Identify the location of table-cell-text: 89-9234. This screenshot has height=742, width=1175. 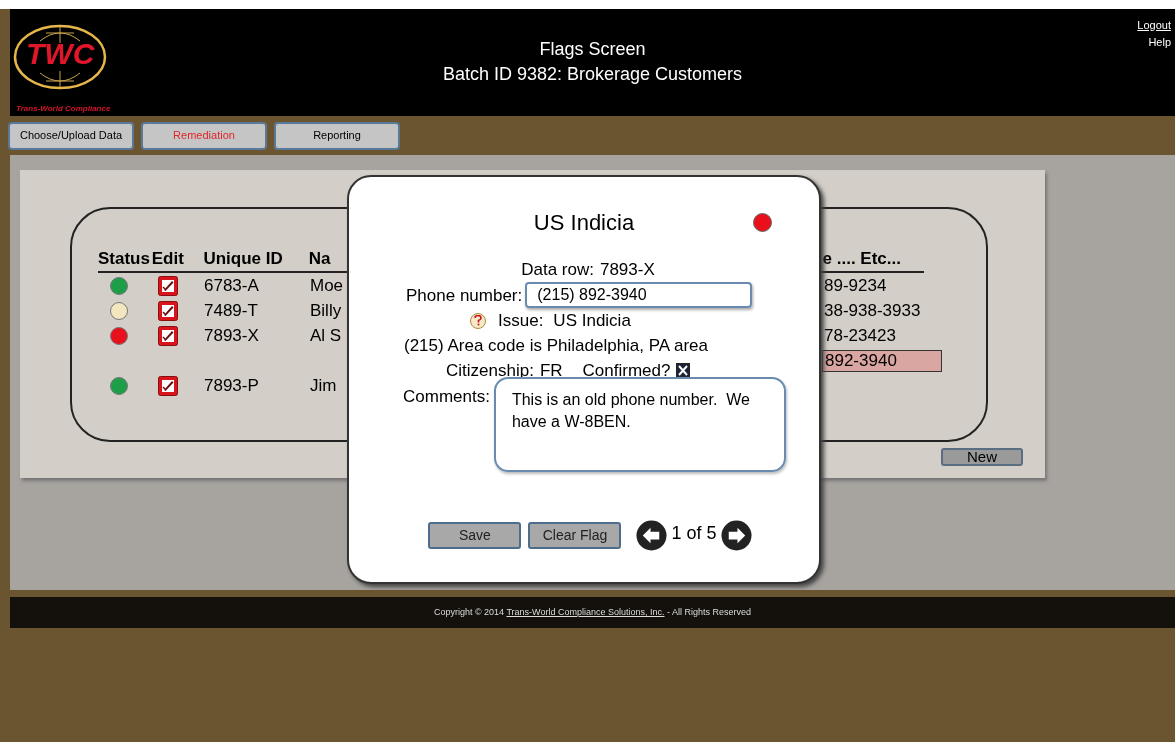
(855, 285).